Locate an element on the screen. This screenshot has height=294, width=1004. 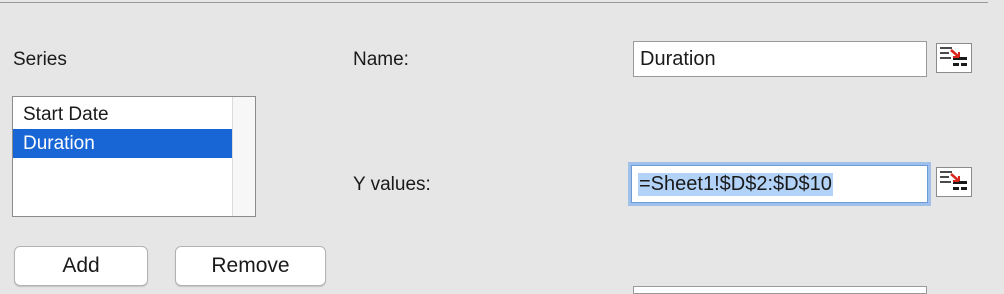
name-range-select-button is located at coordinates (954, 58).